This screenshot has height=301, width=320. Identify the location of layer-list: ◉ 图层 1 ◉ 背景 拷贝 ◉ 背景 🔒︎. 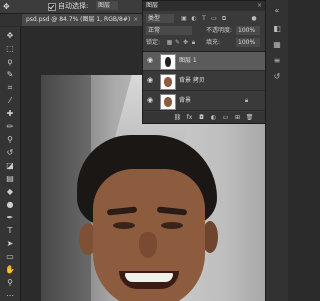
(204, 81).